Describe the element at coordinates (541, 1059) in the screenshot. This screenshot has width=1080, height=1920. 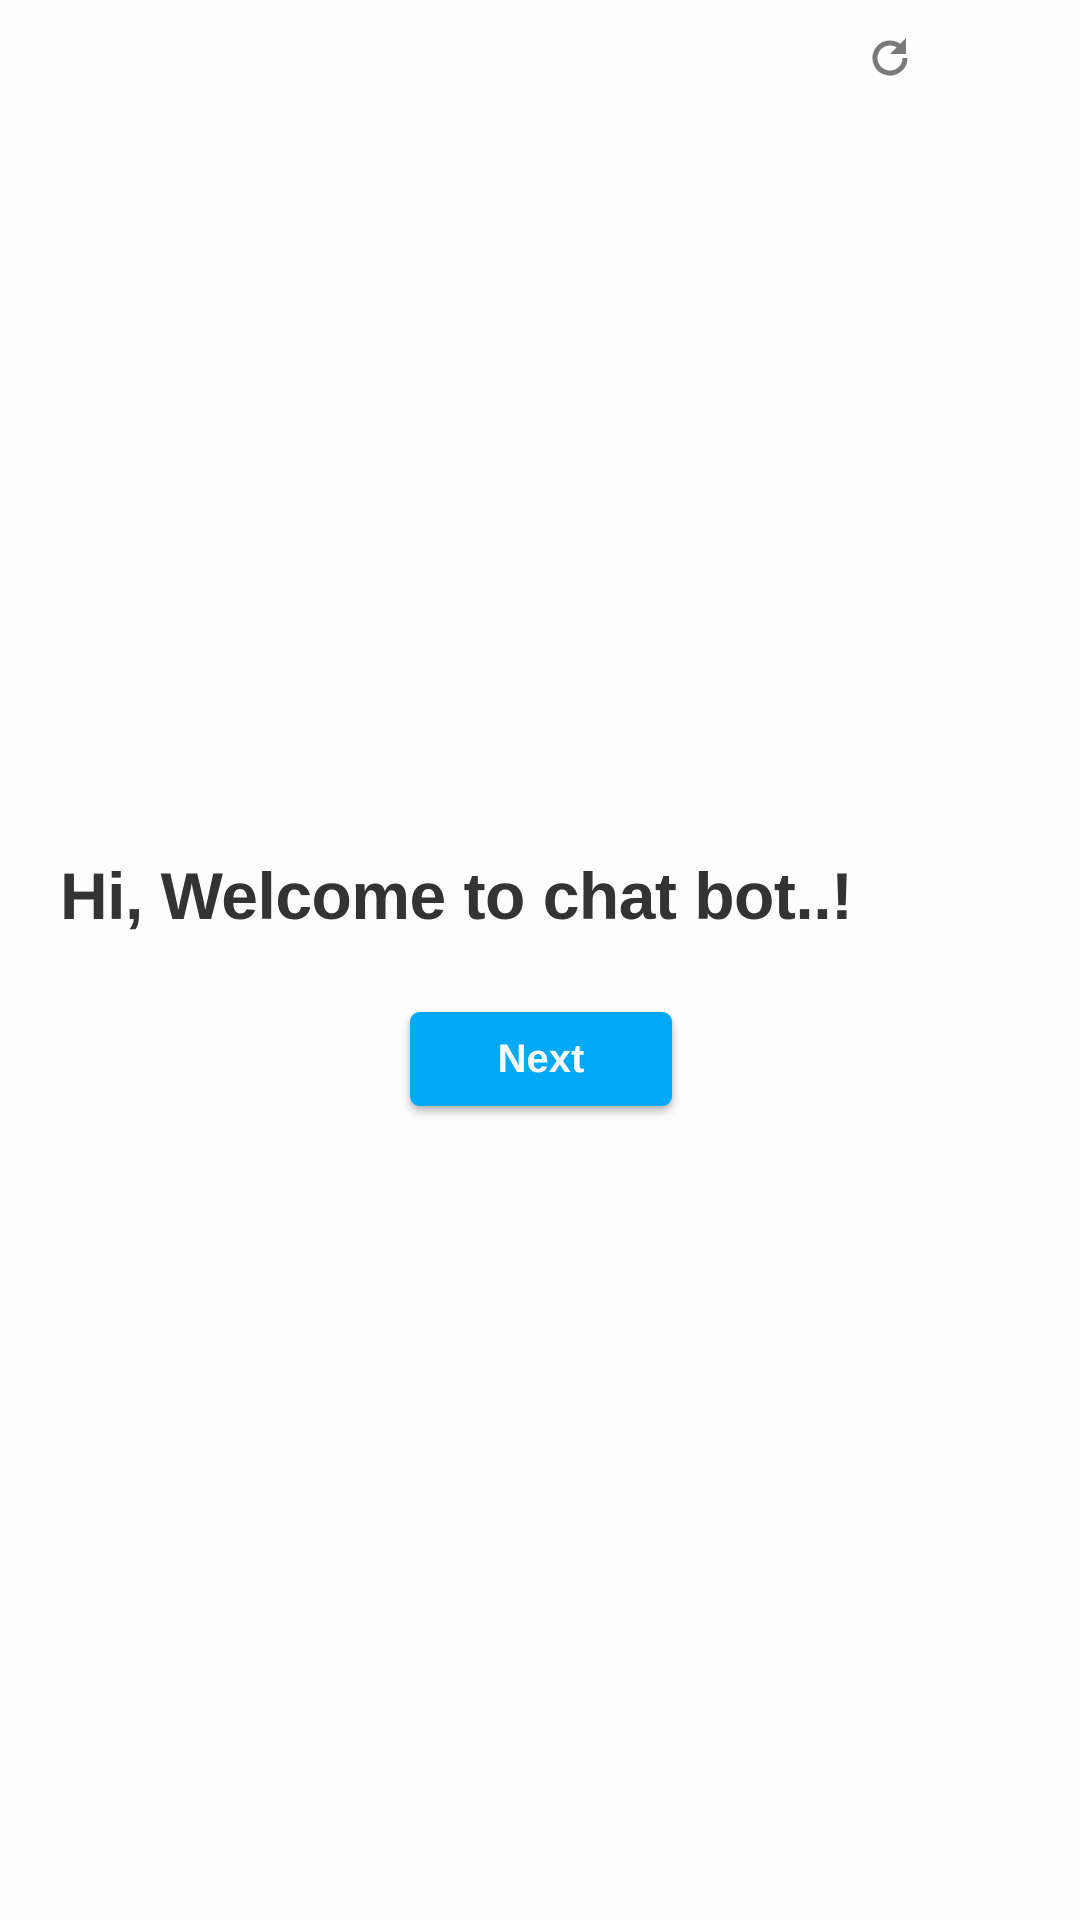
I see `next-button: Next` at that location.